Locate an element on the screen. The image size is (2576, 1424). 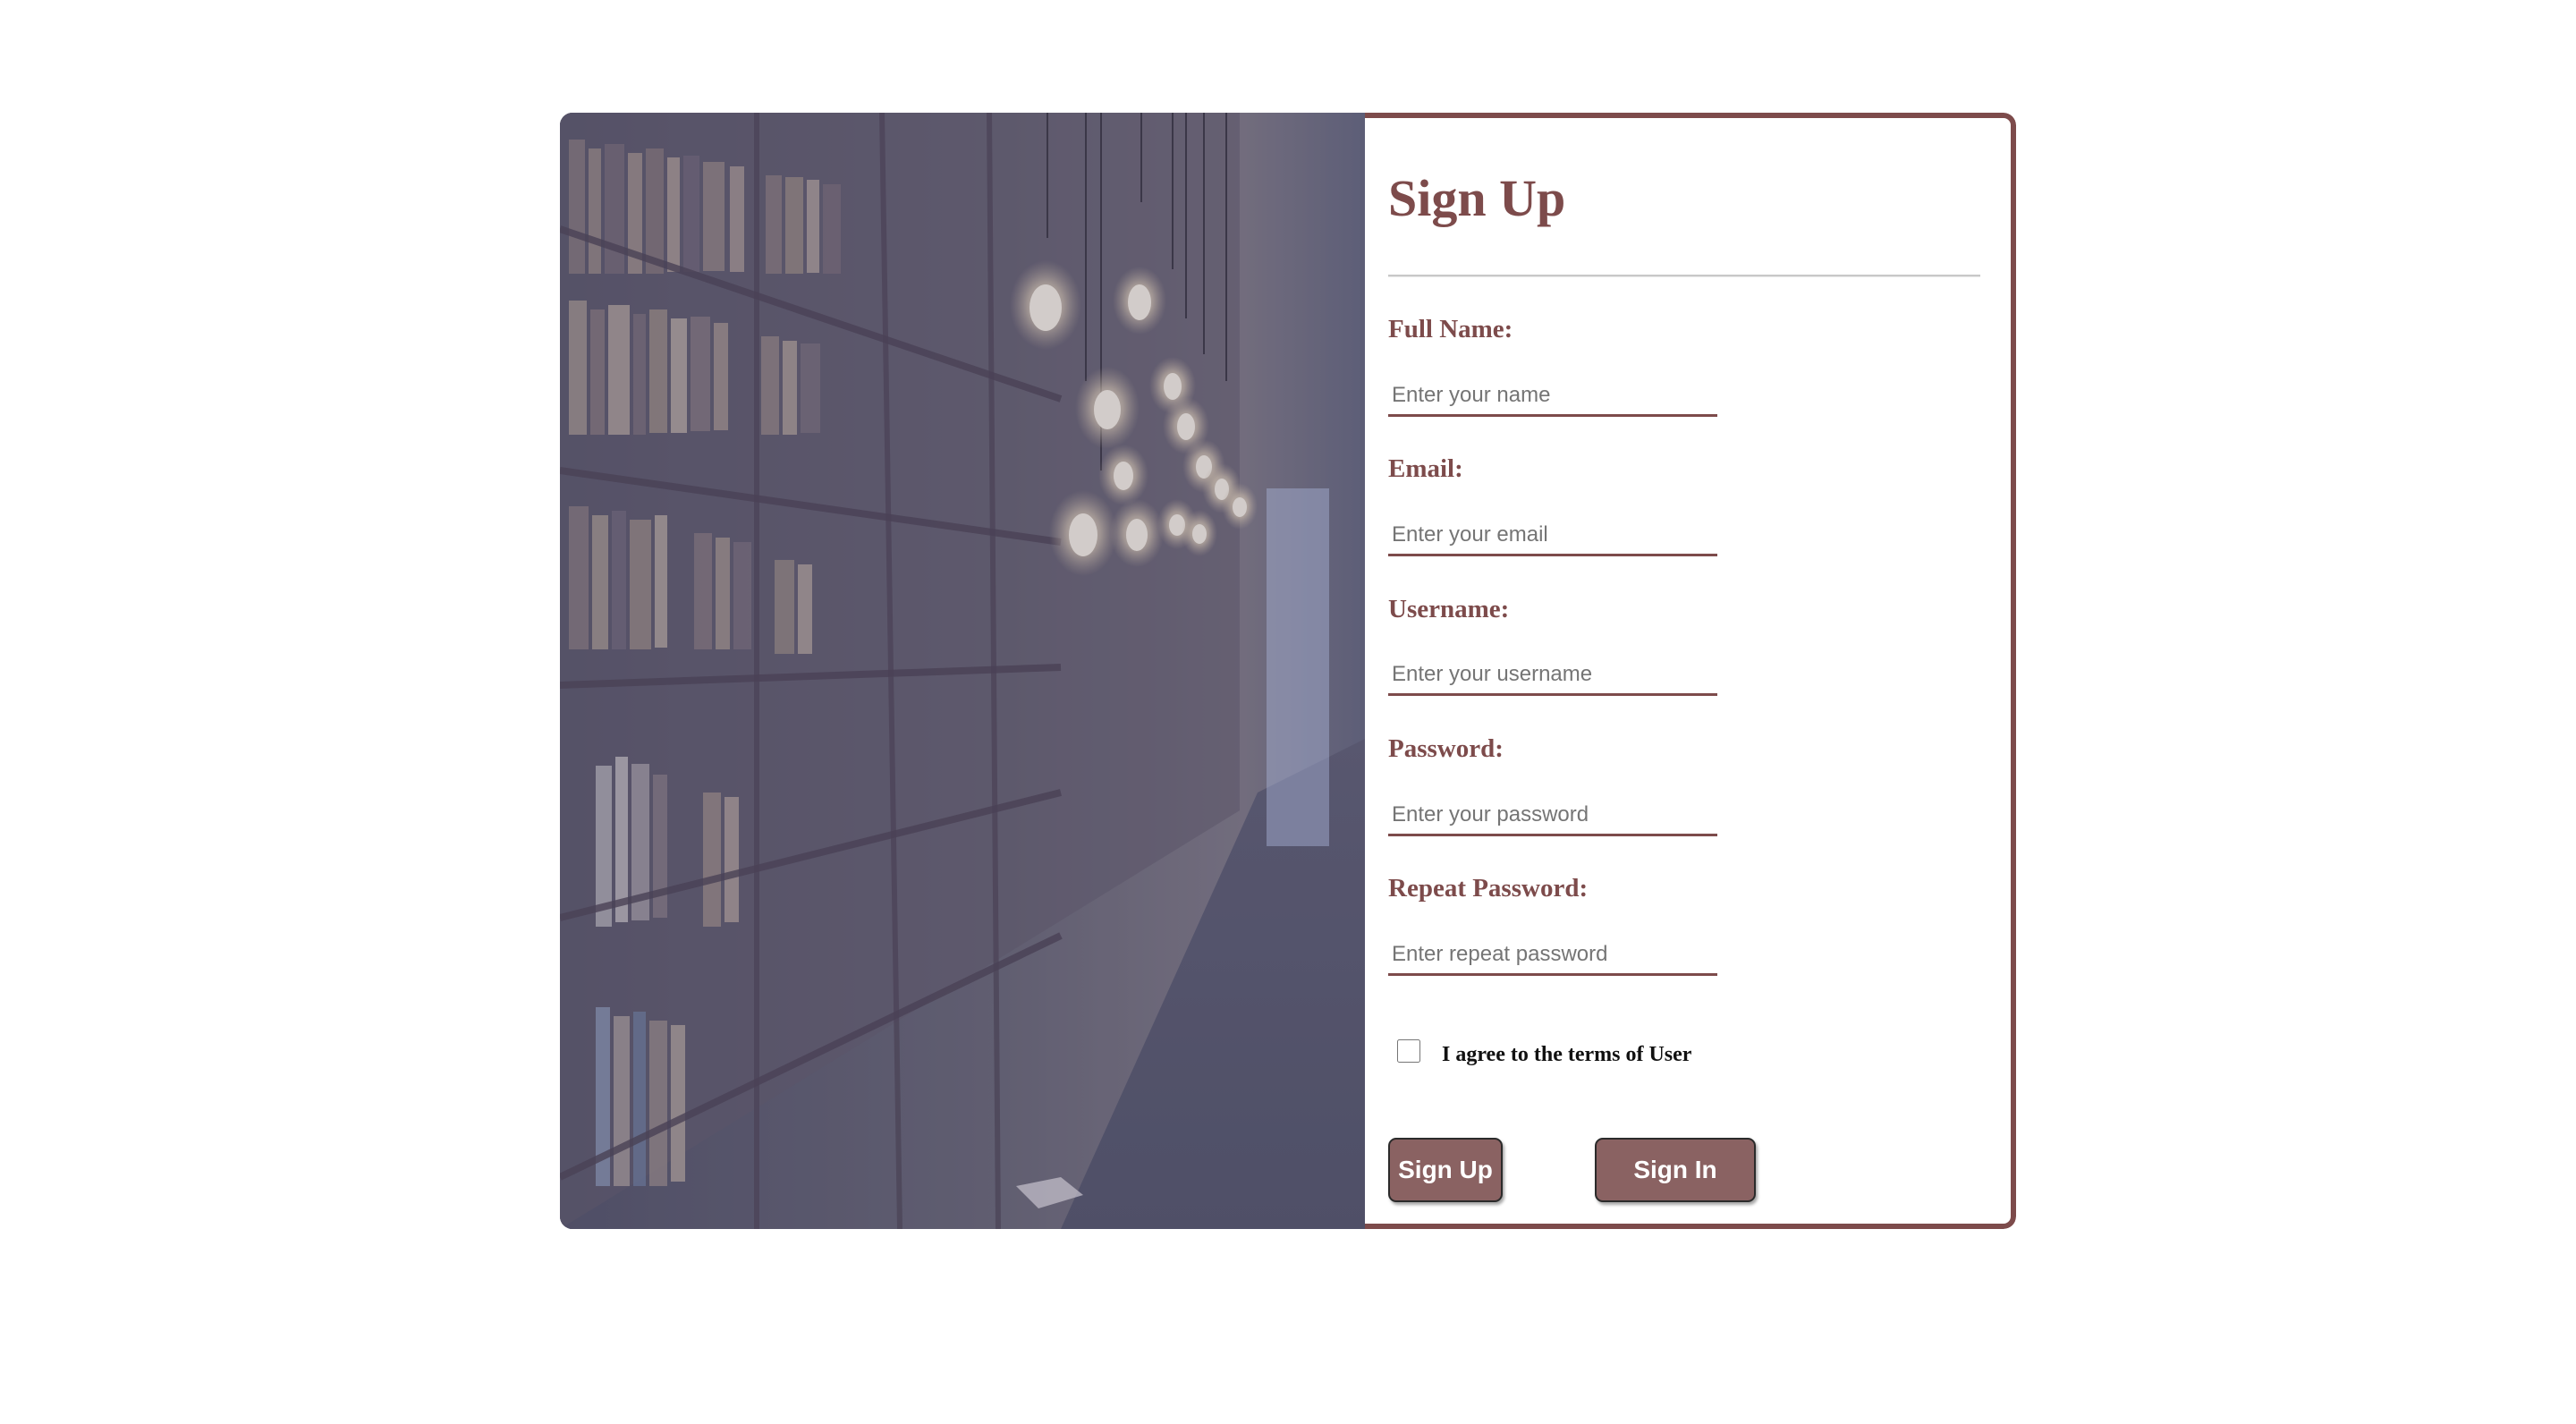
page-title: Sign Up is located at coordinates (1477, 198).